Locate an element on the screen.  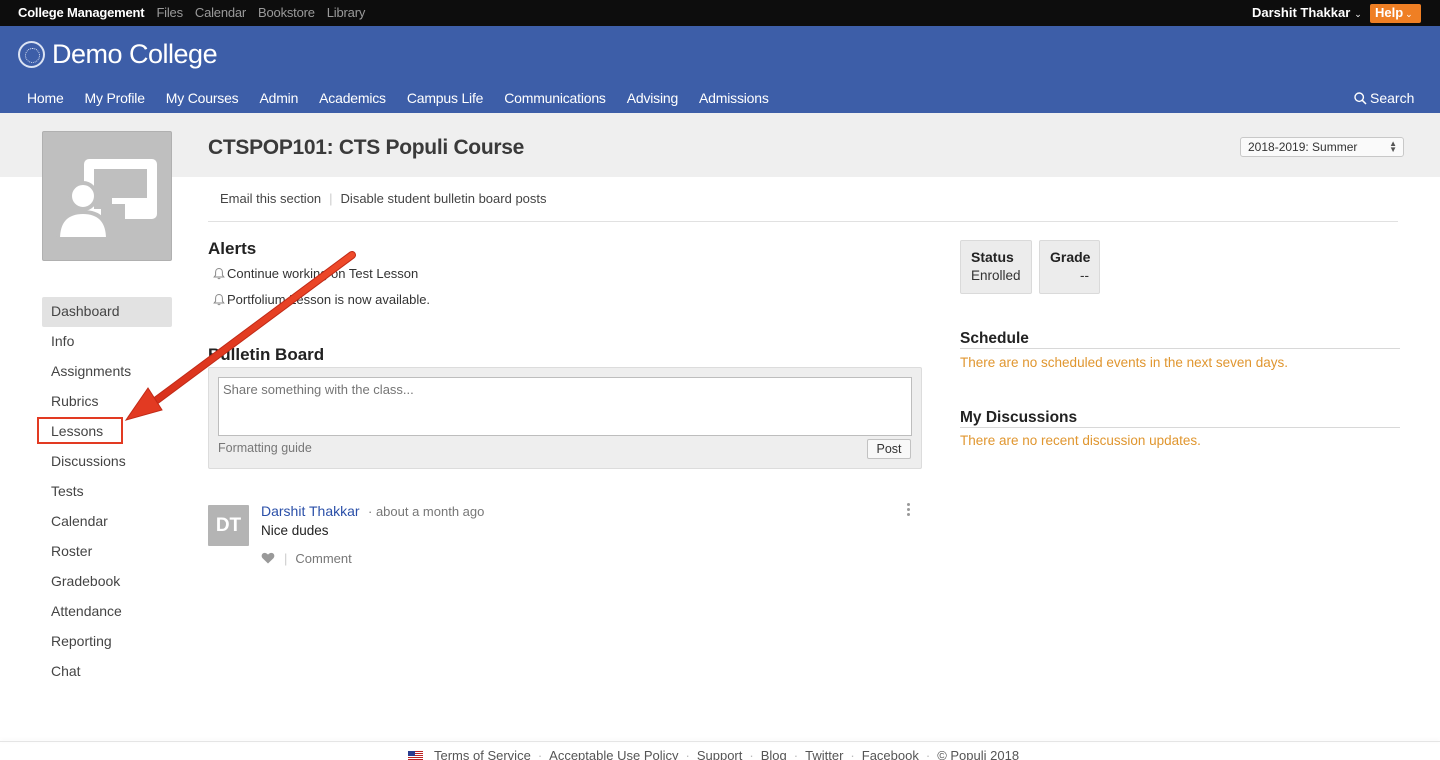
sidebar-item-tests: Tests is located at coordinates (107, 492).